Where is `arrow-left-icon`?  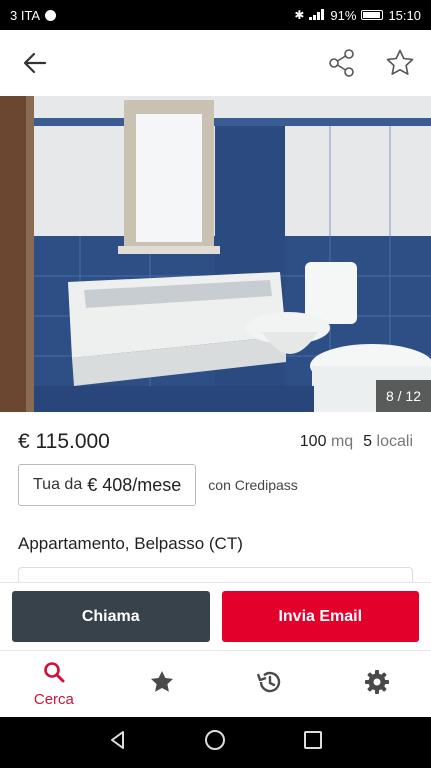 arrow-left-icon is located at coordinates (35, 63).